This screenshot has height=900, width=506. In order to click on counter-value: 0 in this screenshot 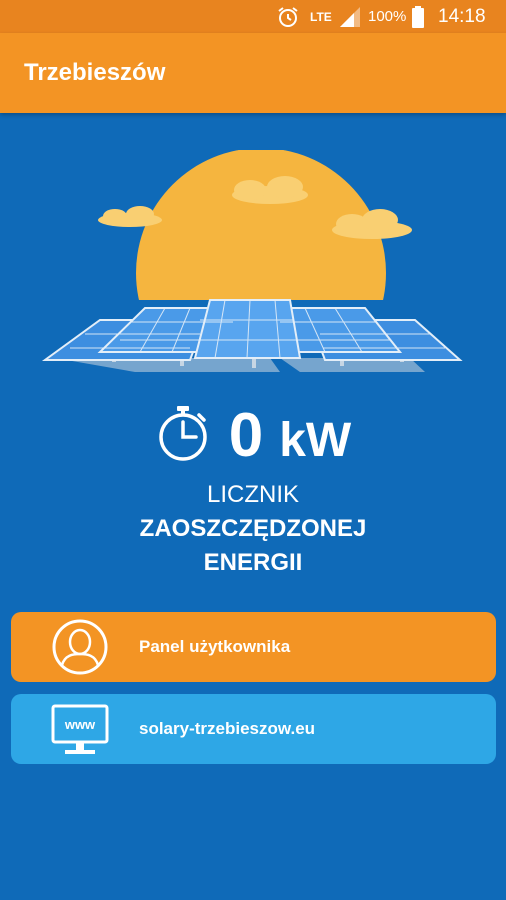, I will do `click(246, 435)`.